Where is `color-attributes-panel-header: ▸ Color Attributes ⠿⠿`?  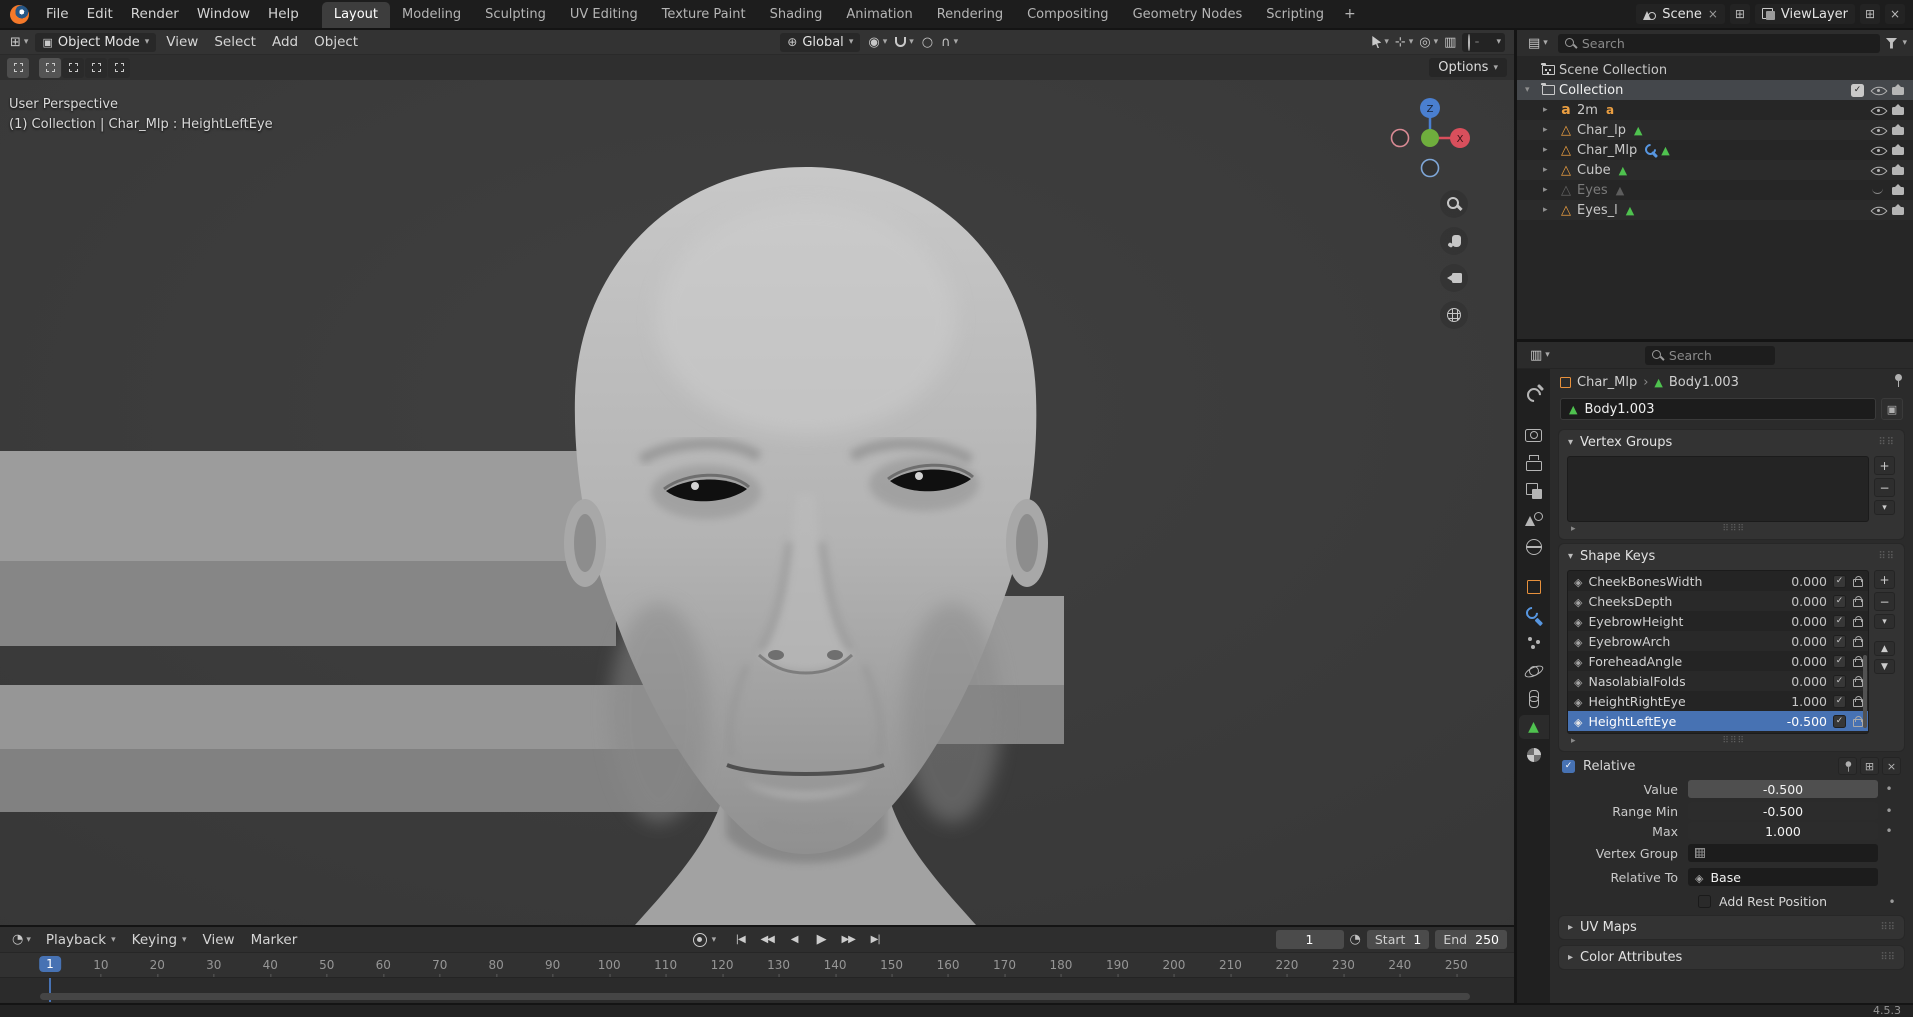 color-attributes-panel-header: ▸ Color Attributes ⠿⠿ is located at coordinates (1731, 957).